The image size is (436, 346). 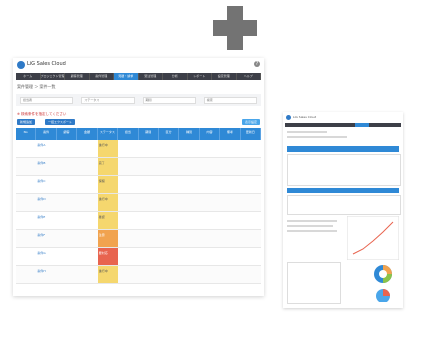 What do you see at coordinates (138, 185) in the screenshot?
I see `table-row: 案件C 保留` at bounding box center [138, 185].